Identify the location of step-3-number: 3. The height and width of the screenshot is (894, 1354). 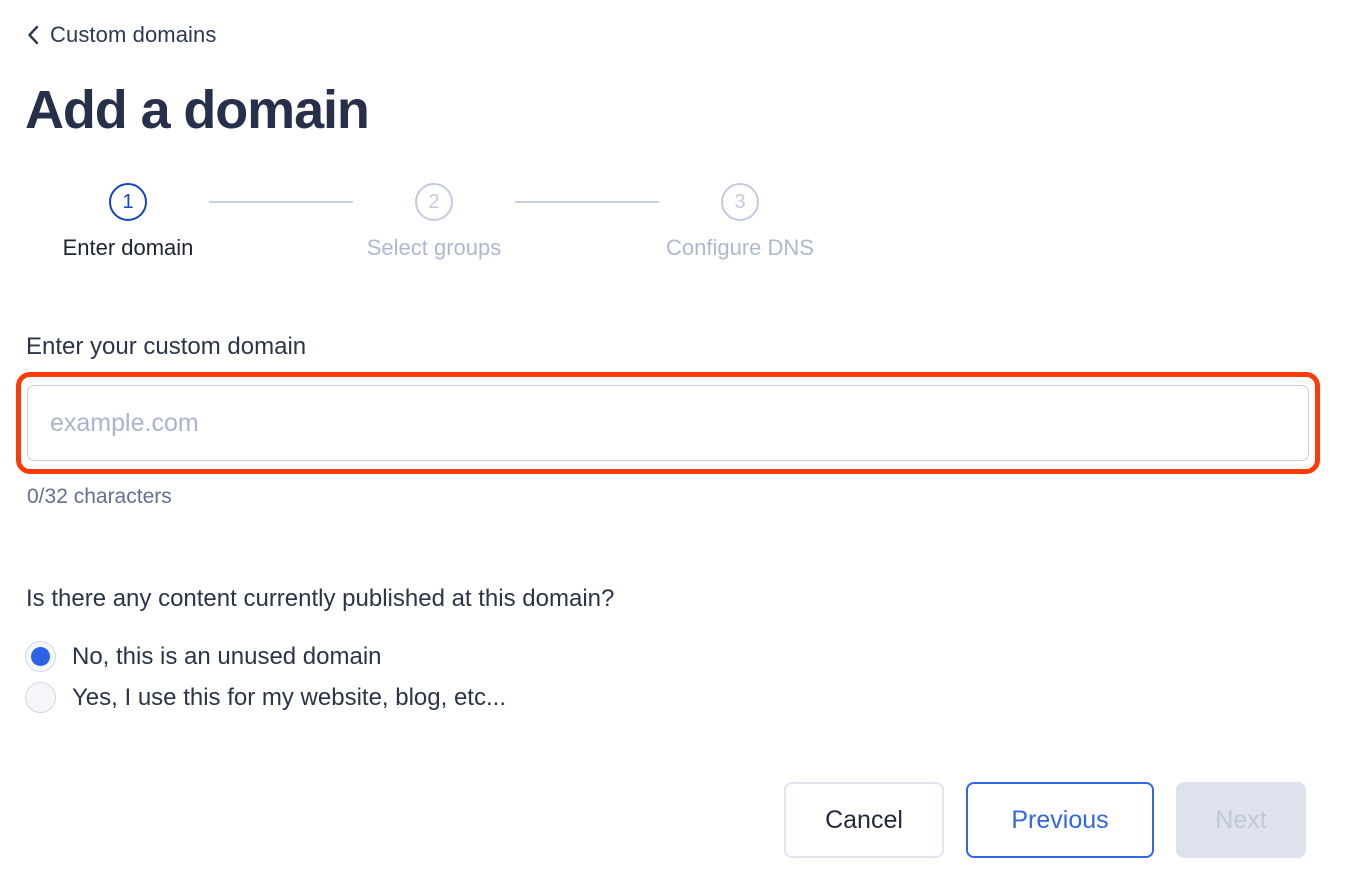
(740, 202).